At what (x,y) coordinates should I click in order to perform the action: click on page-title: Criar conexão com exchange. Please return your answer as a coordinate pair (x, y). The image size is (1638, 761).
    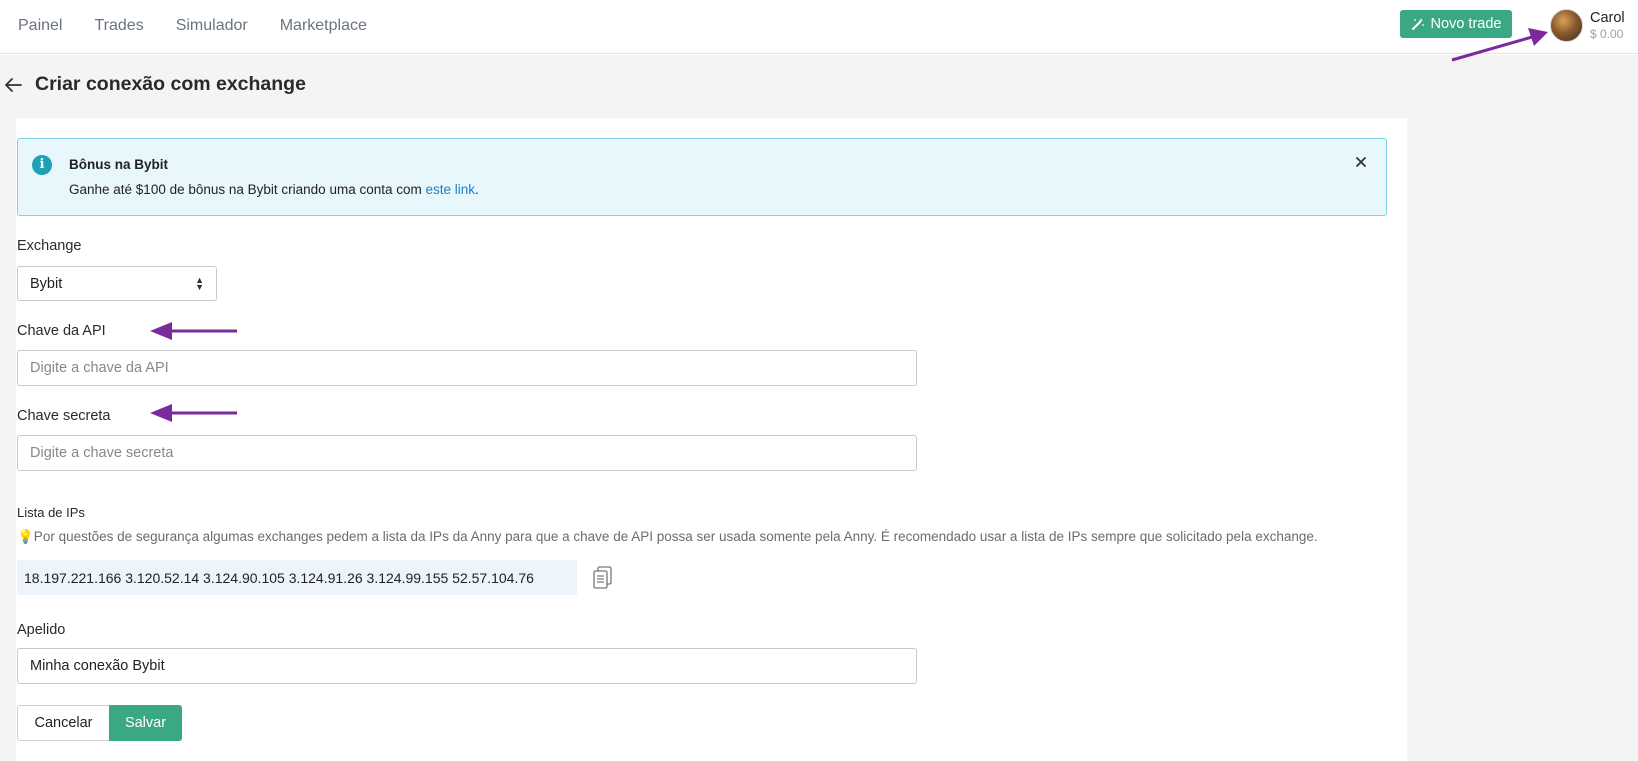
    Looking at the image, I should click on (170, 84).